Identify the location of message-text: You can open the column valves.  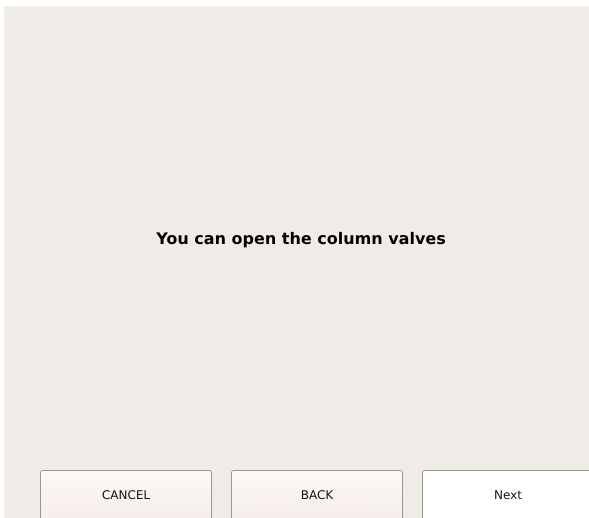
(301, 238).